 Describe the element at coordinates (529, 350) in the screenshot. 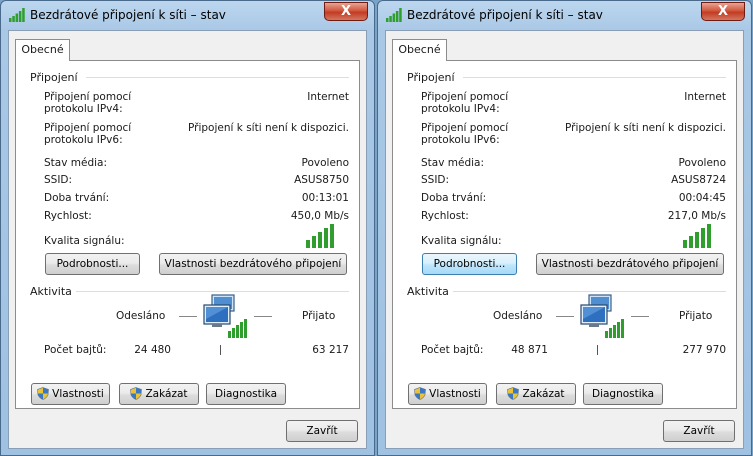

I see `bytes-sent-value: 48 871` at that location.